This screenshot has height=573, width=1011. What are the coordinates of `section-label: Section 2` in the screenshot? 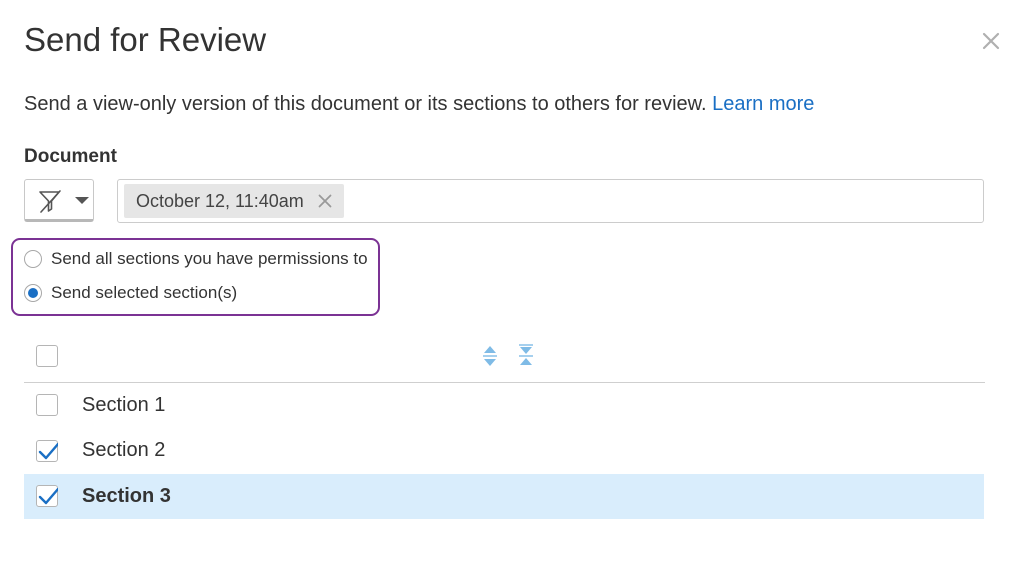 It's located at (124, 450).